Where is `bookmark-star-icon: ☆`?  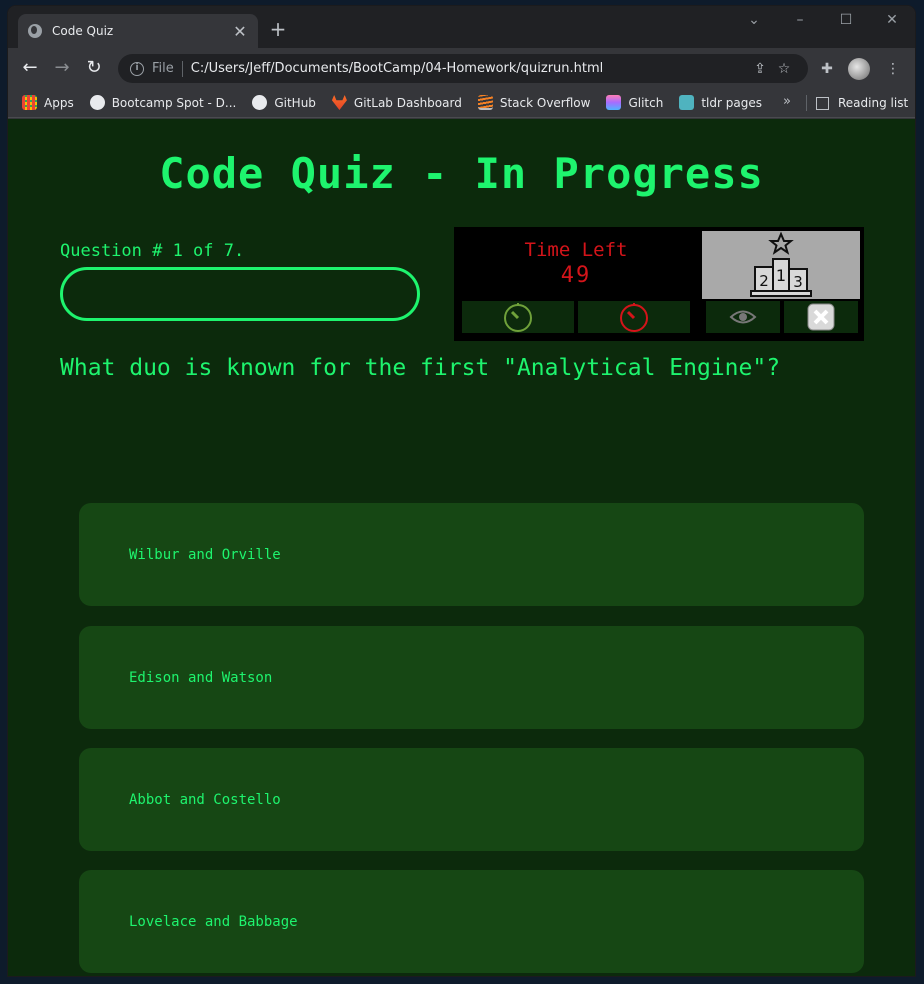
bookmark-star-icon: ☆ is located at coordinates (784, 69).